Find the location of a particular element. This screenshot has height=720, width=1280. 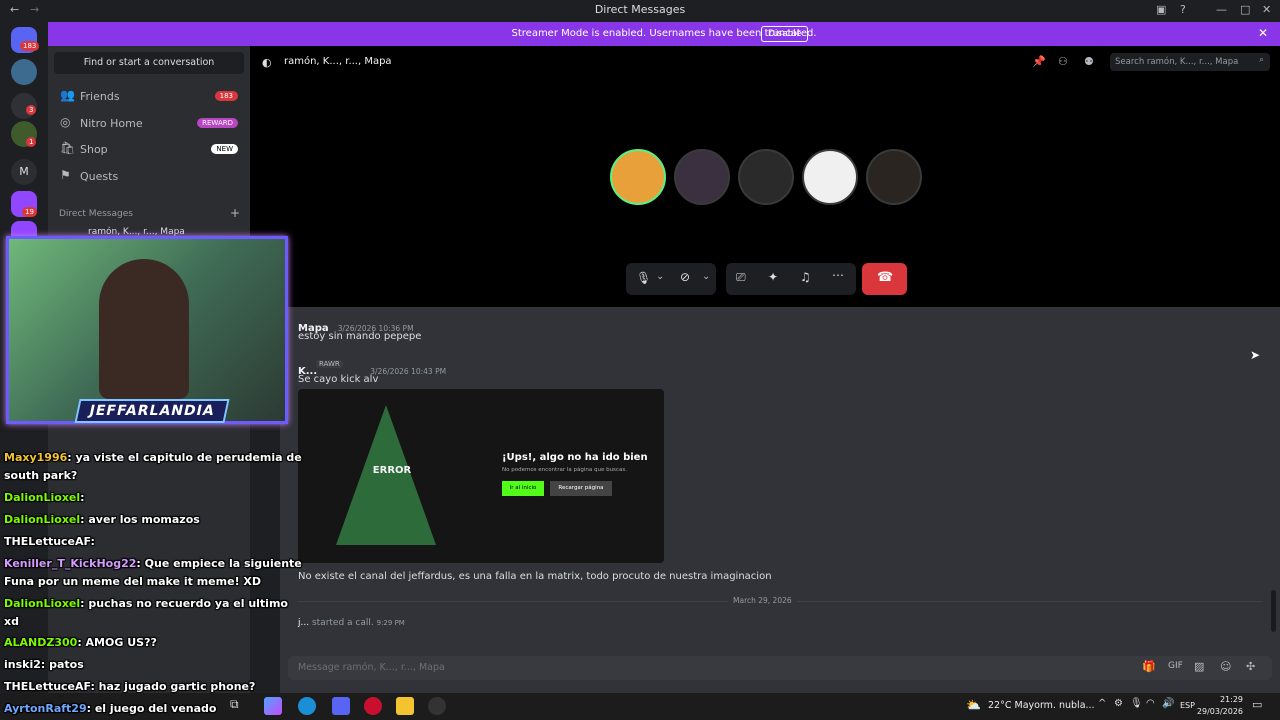

stream-chat-line: DalionLioxel: is located at coordinates (44, 497).